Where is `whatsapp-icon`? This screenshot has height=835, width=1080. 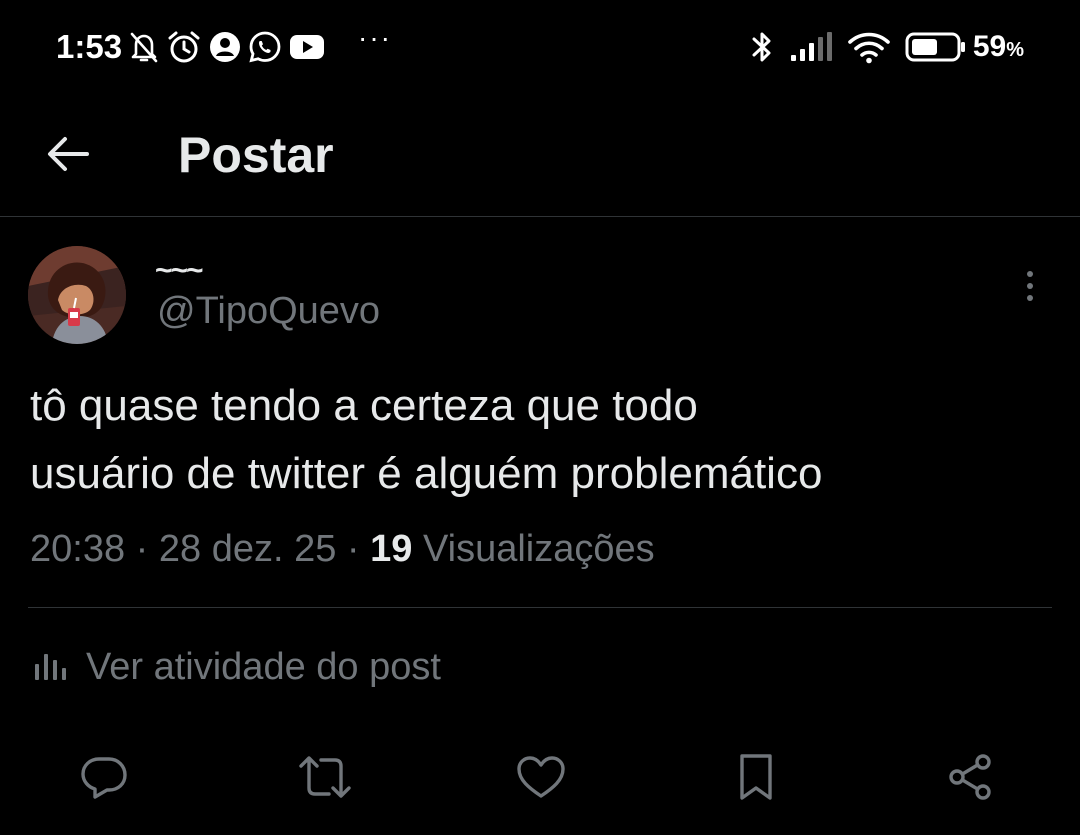
whatsapp-icon is located at coordinates (265, 47).